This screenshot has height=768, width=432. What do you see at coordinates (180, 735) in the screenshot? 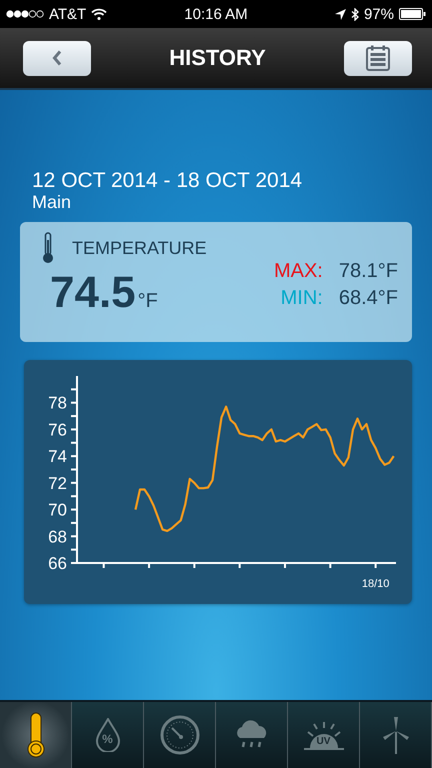
I see `gauge-icon` at bounding box center [180, 735].